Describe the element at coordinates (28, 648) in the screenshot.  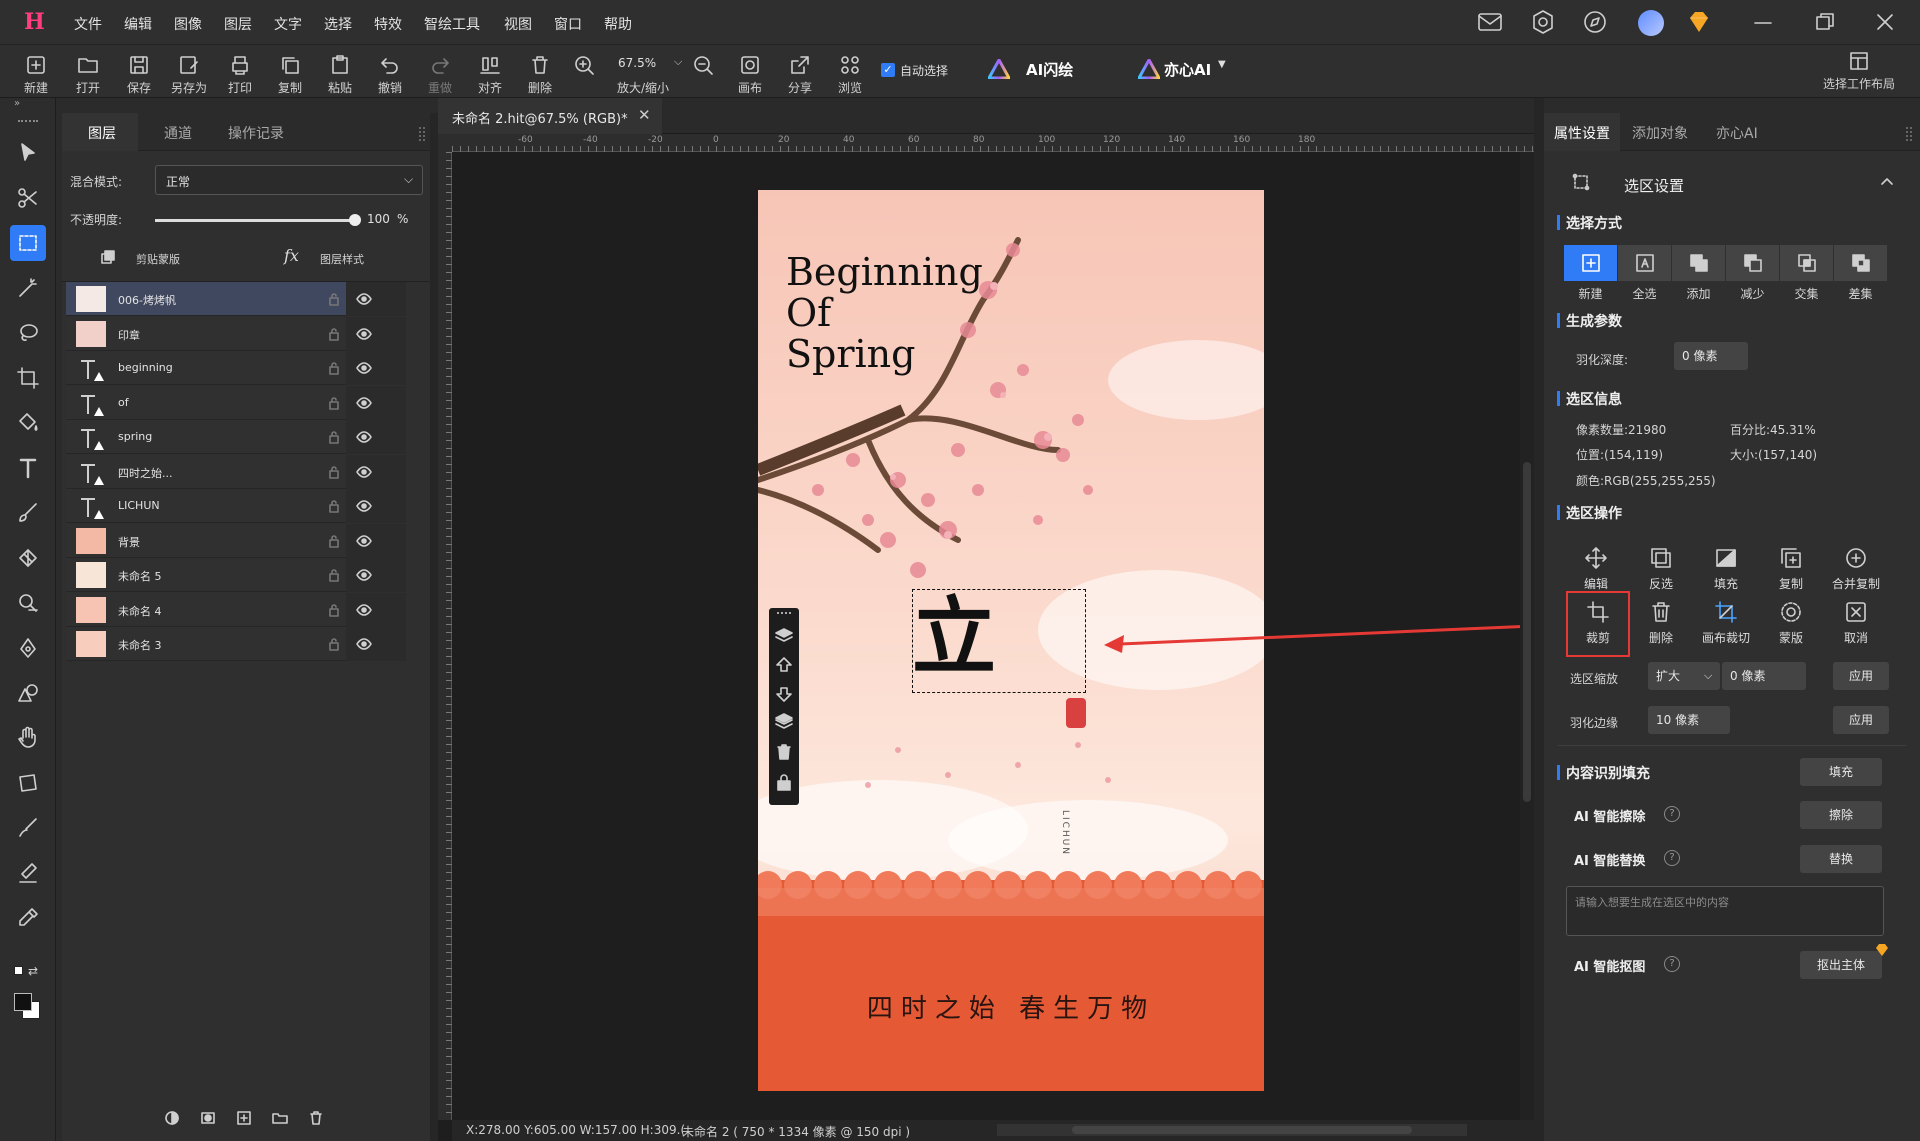
I see `pen-tool` at that location.